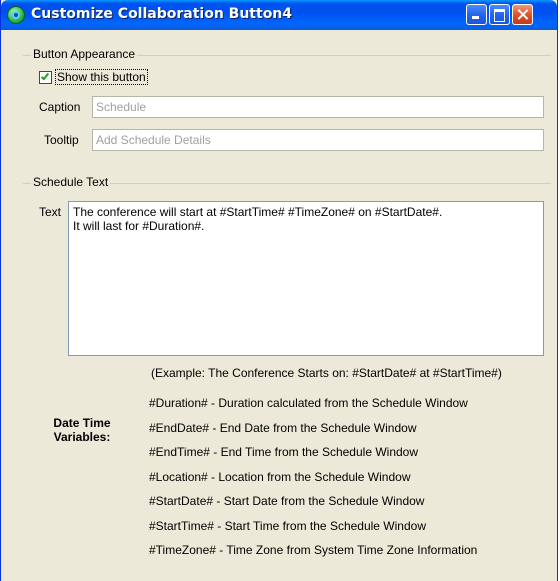 The width and height of the screenshot is (560, 581). Describe the element at coordinates (101, 77) in the screenshot. I see `show-button-label: Show this button` at that location.